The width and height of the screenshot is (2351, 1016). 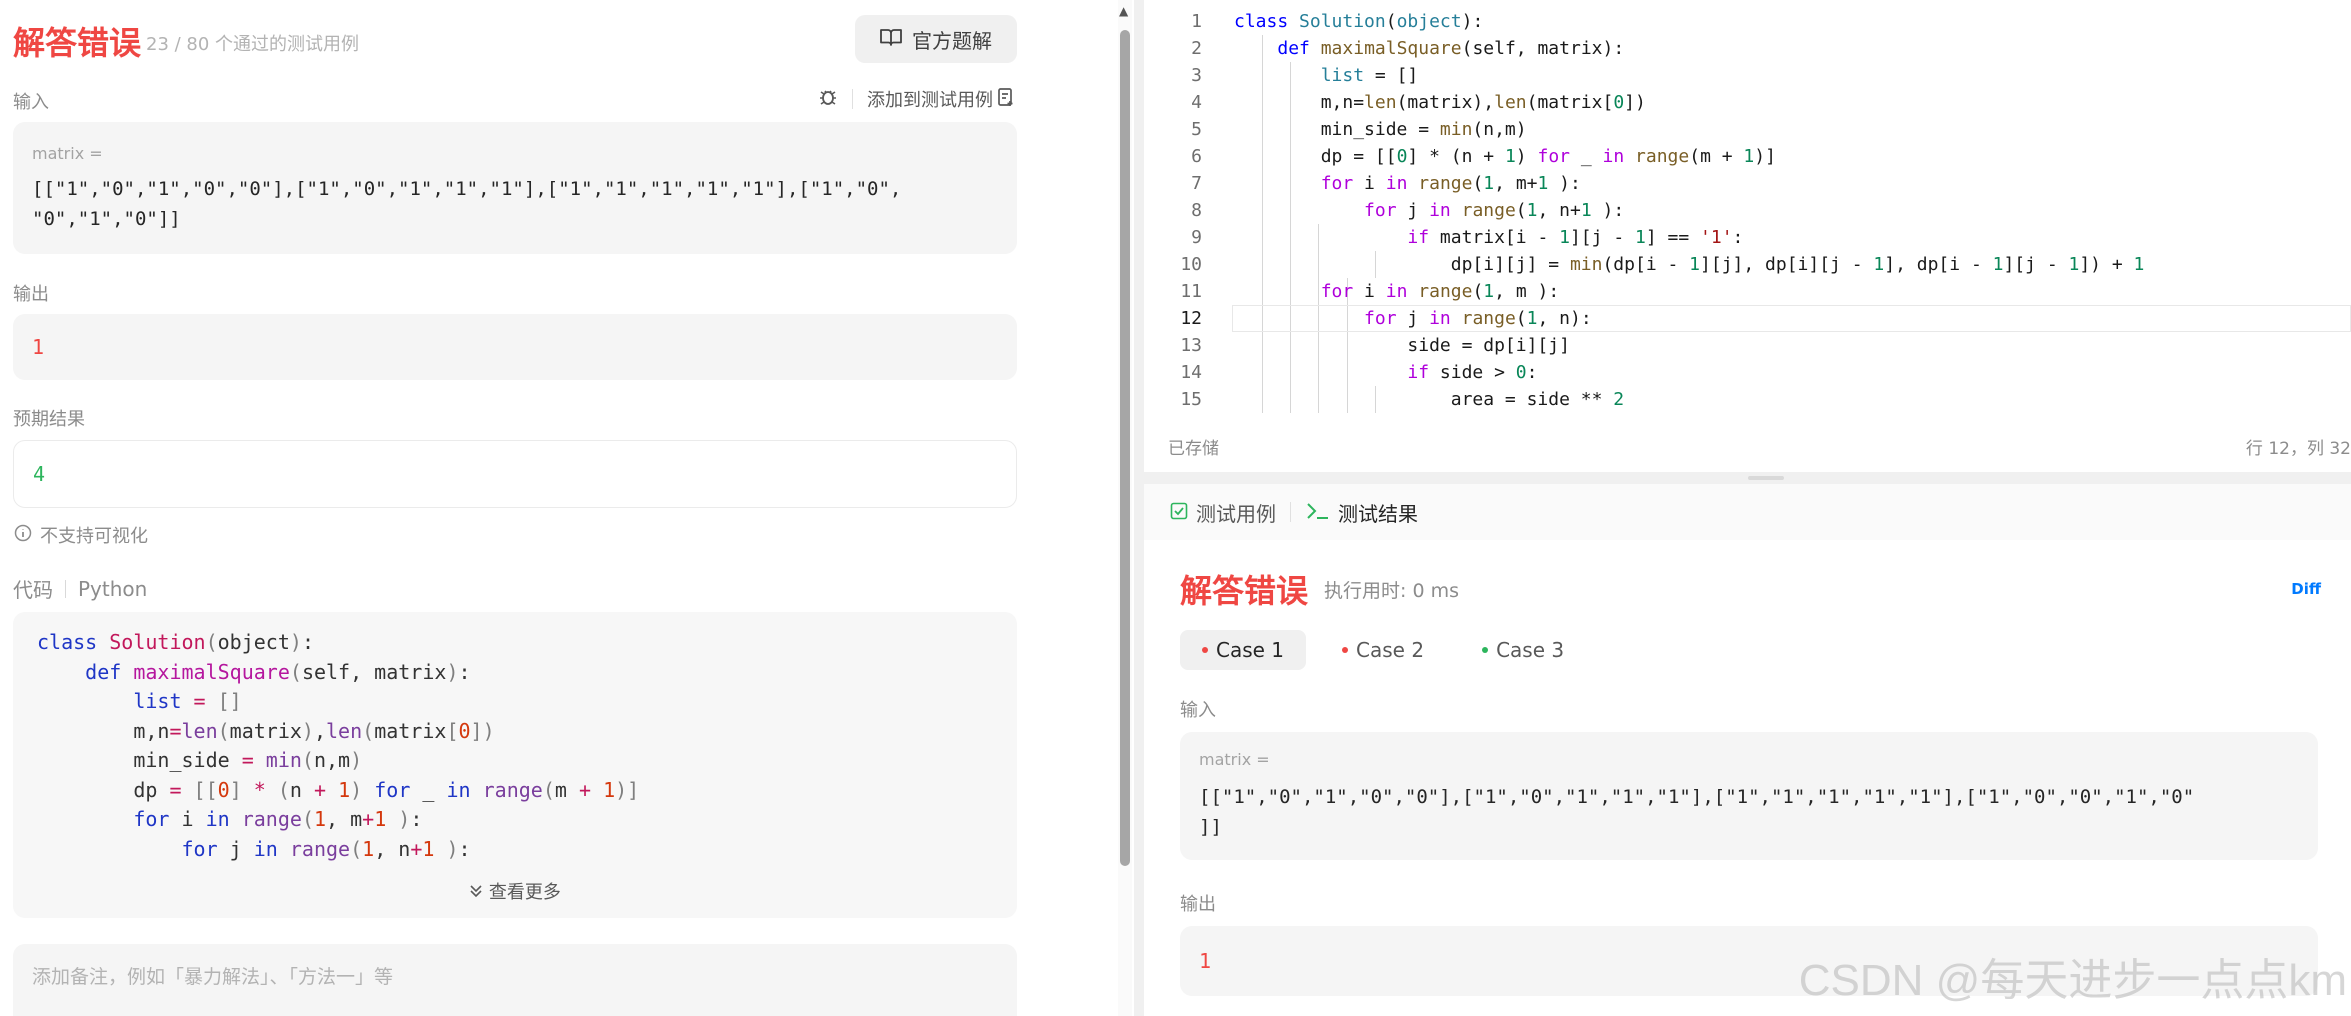 I want to click on scrollbar-thumb, so click(x=1125, y=448).